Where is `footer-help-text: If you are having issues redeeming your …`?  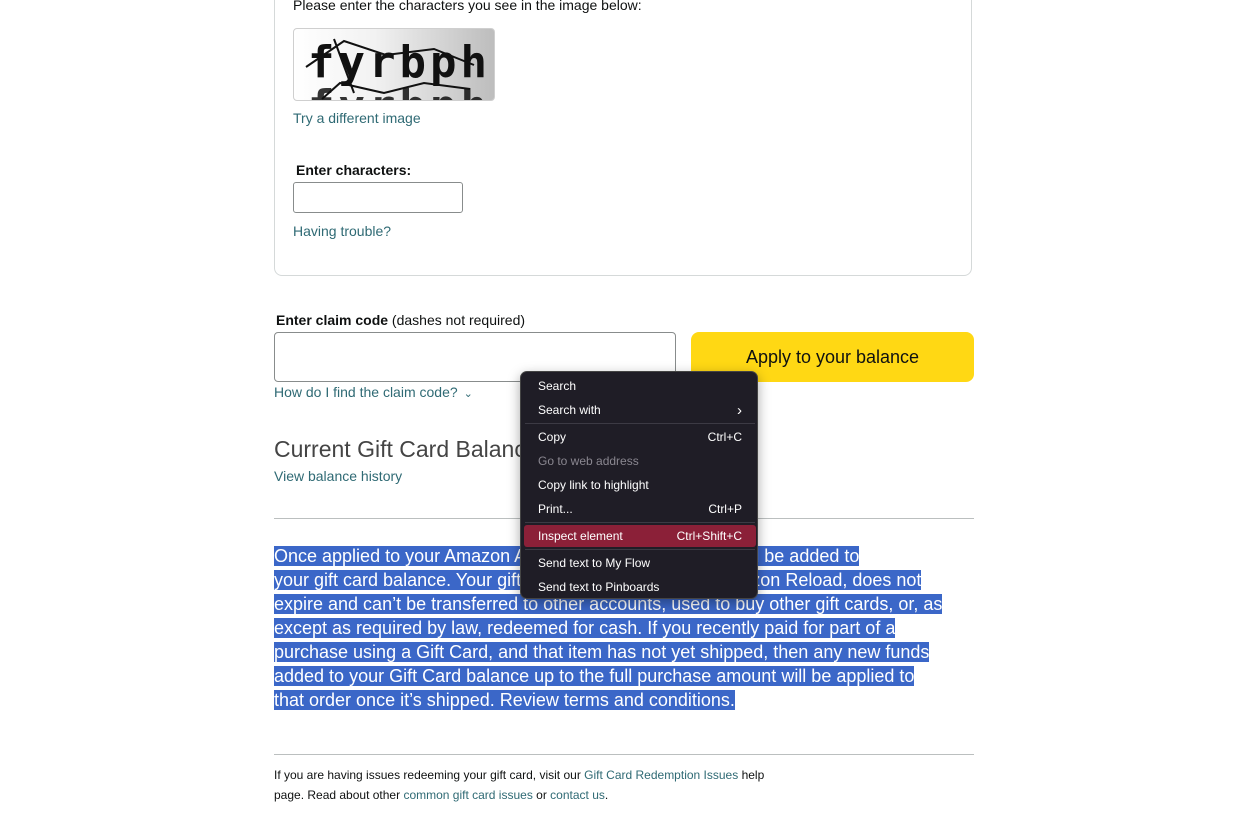 footer-help-text: If you are having issues redeeming your … is located at coordinates (534, 785).